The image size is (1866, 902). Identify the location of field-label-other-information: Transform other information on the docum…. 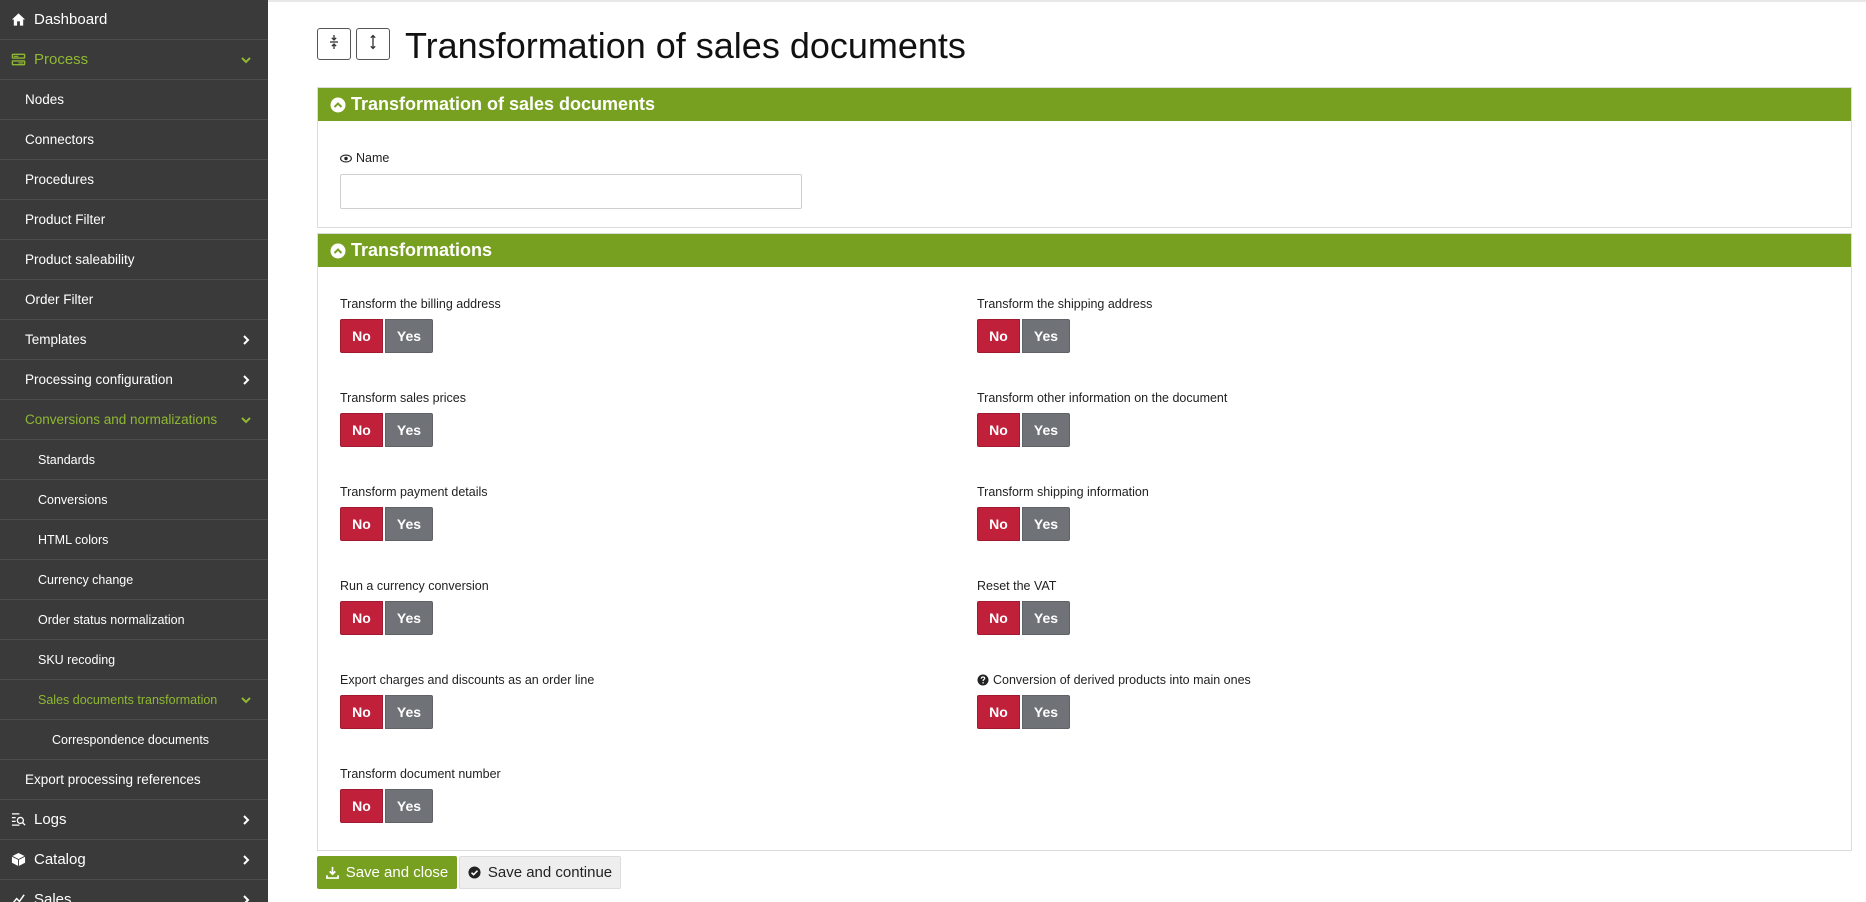
(1102, 398).